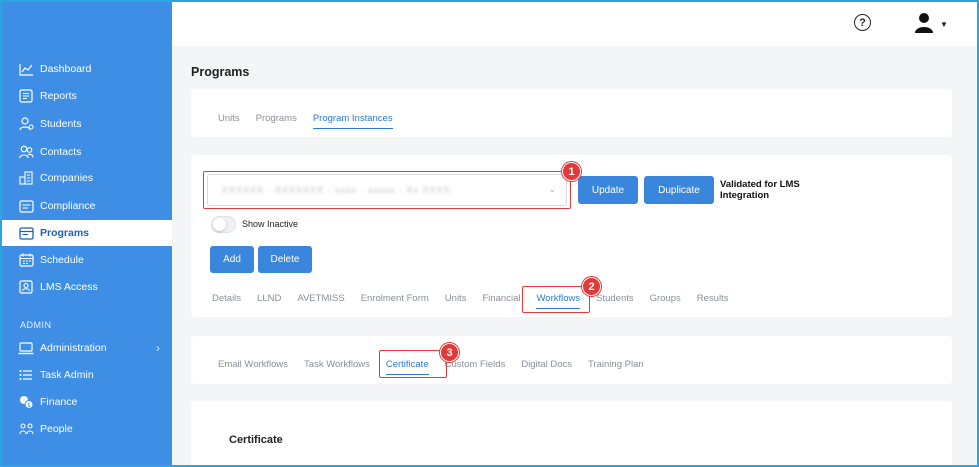 The image size is (979, 467). I want to click on sidebar-item-task-admin: Task Admin, so click(87, 375).